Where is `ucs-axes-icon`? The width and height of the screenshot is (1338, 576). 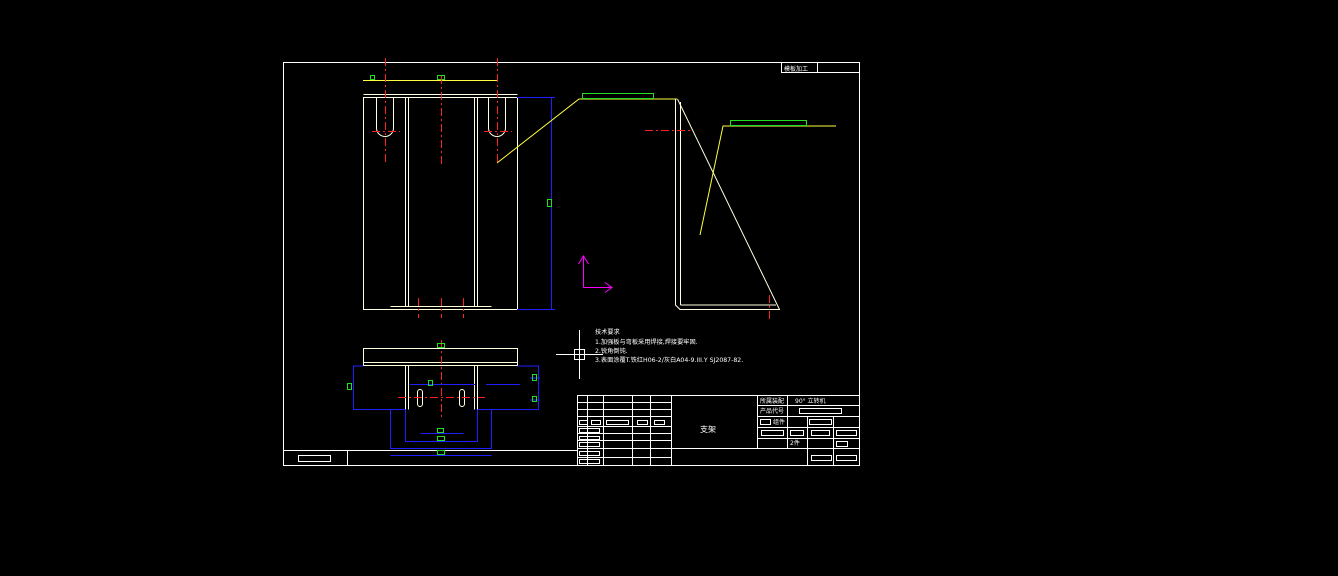
ucs-axes-icon is located at coordinates (595, 274).